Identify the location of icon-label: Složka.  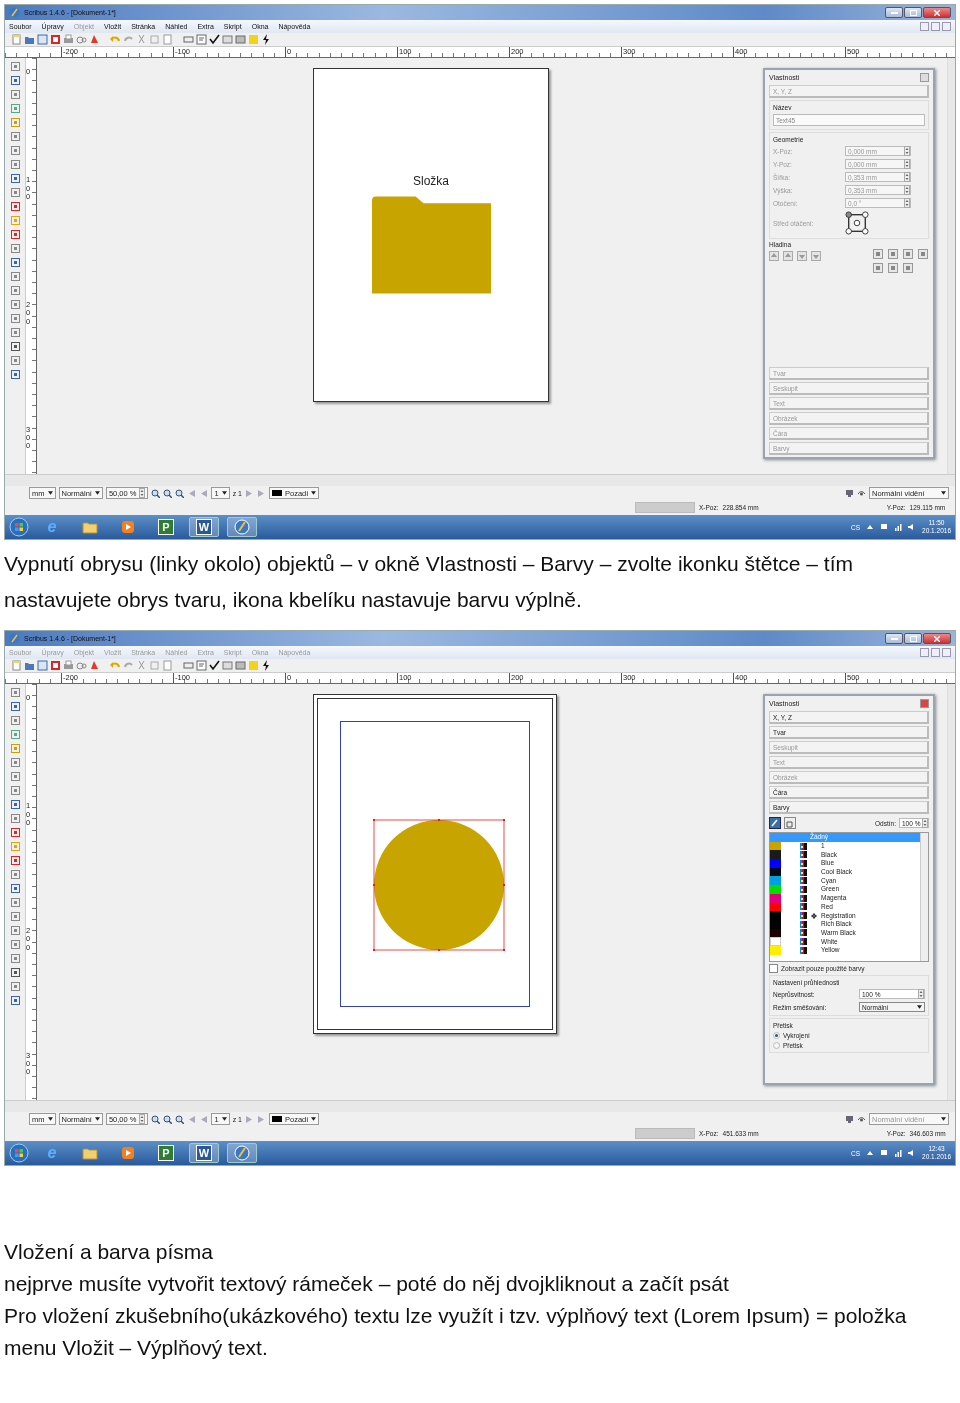
(431, 181).